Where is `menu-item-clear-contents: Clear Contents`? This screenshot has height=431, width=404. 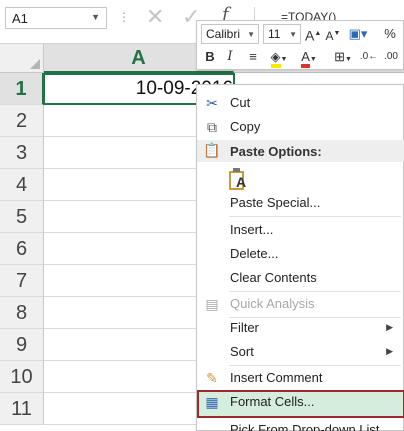 menu-item-clear-contents: Clear Contents is located at coordinates (300, 278).